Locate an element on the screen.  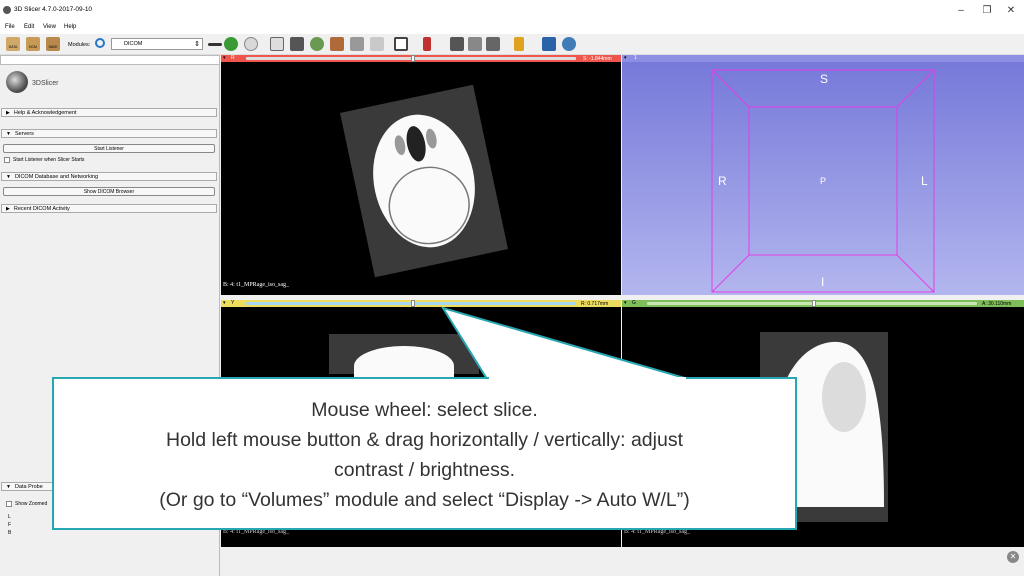
callout-joint is located at coordinates (587, 378).